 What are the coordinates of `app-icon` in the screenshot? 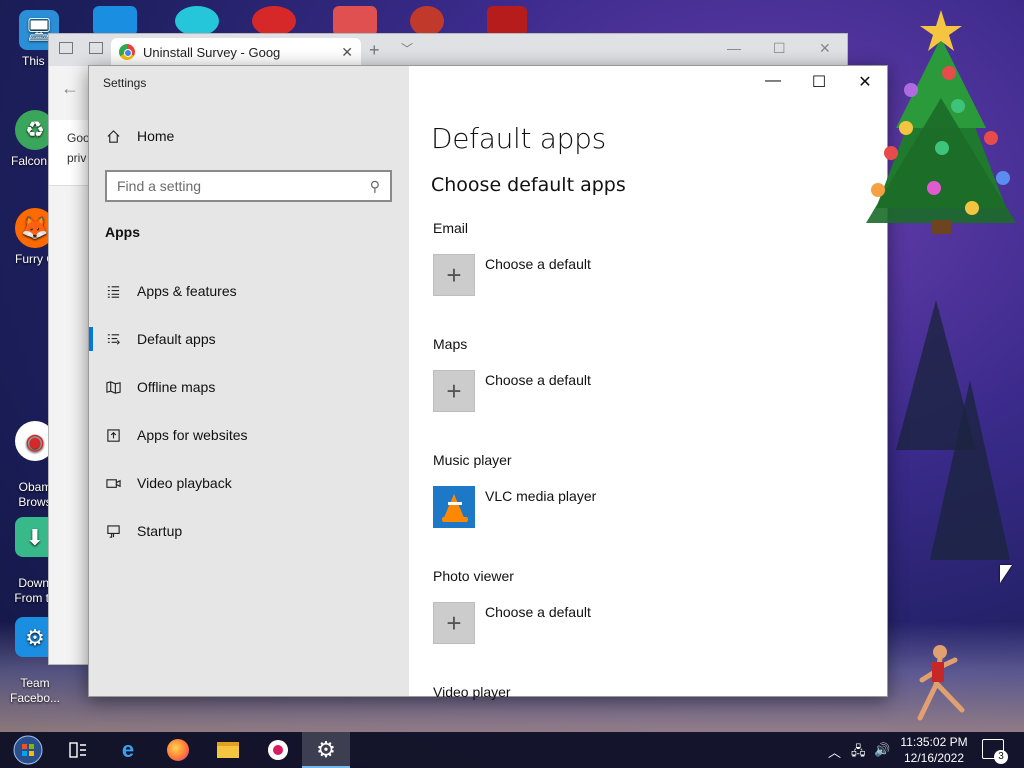 It's located at (278, 750).